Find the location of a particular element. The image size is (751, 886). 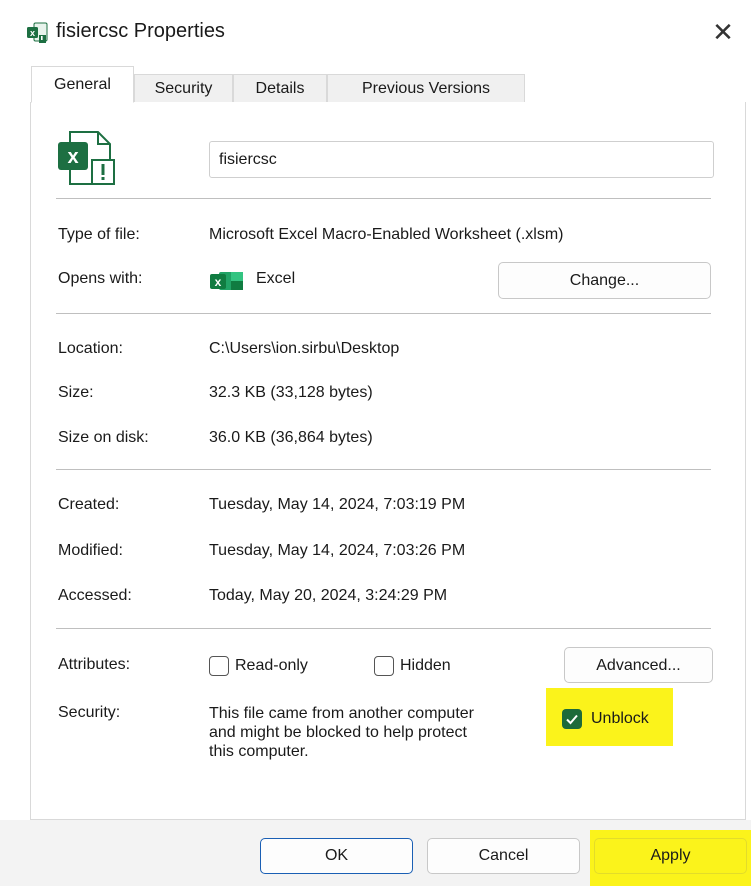

opens-with-label: Opens with: is located at coordinates (100, 278).